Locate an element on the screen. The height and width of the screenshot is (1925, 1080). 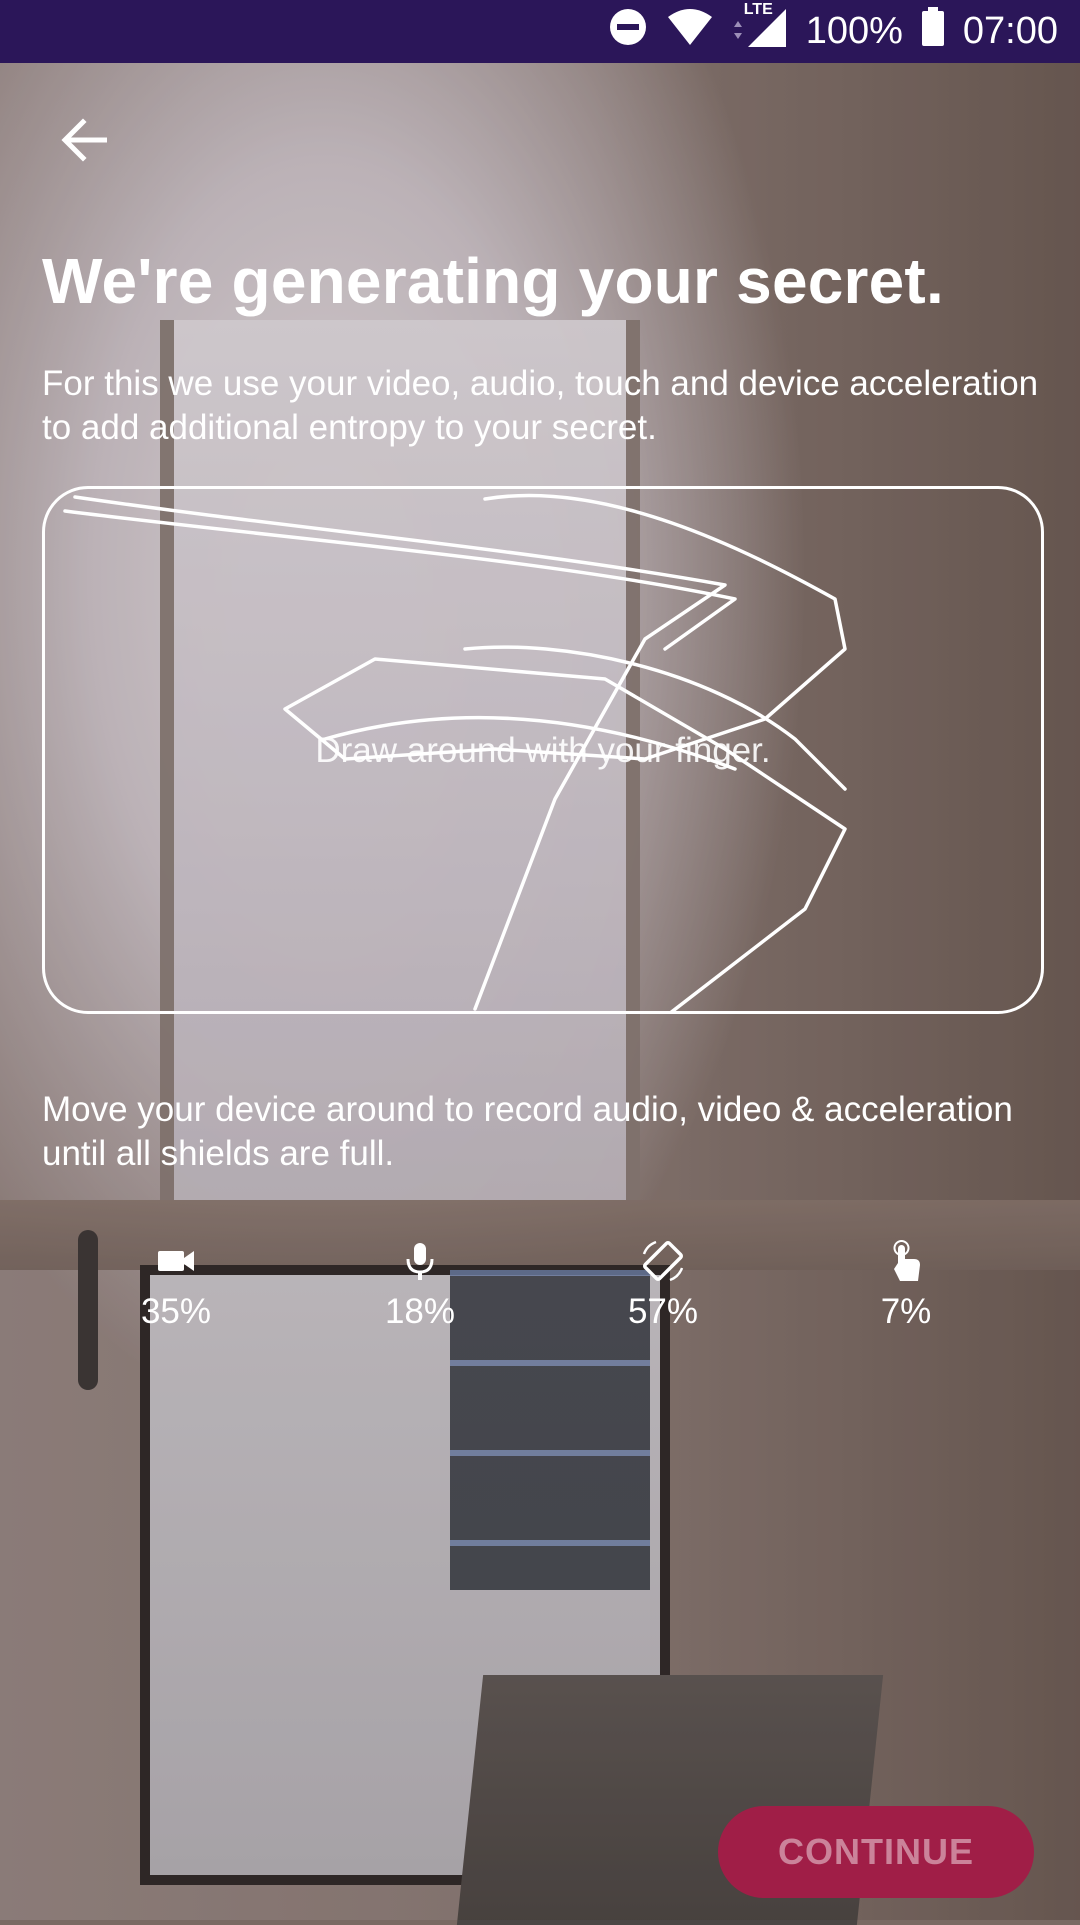
microphone-icon is located at coordinates (420, 1261).